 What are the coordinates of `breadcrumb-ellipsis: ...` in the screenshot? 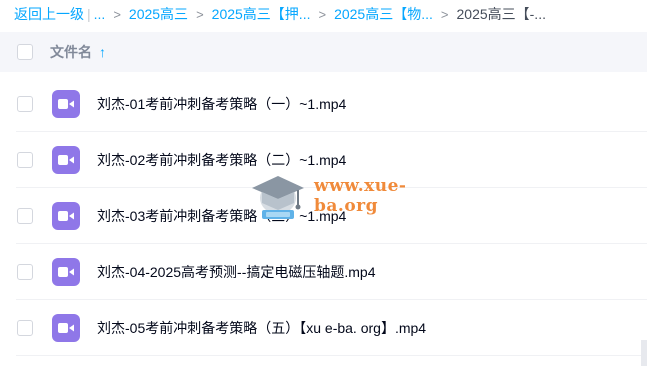 It's located at (100, 14).